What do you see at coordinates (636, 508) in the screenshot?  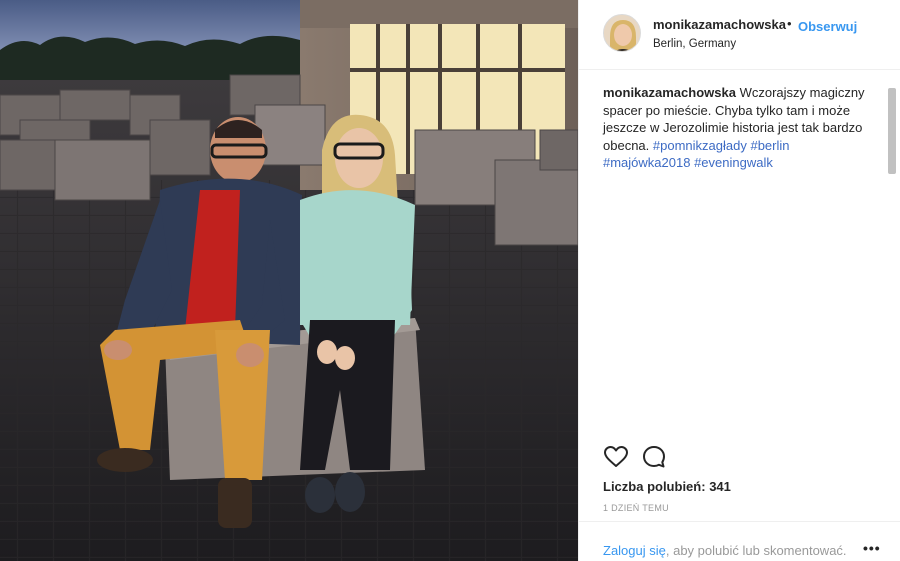 I see `post-timestamp: 1 DZIEŃ TEMU` at bounding box center [636, 508].